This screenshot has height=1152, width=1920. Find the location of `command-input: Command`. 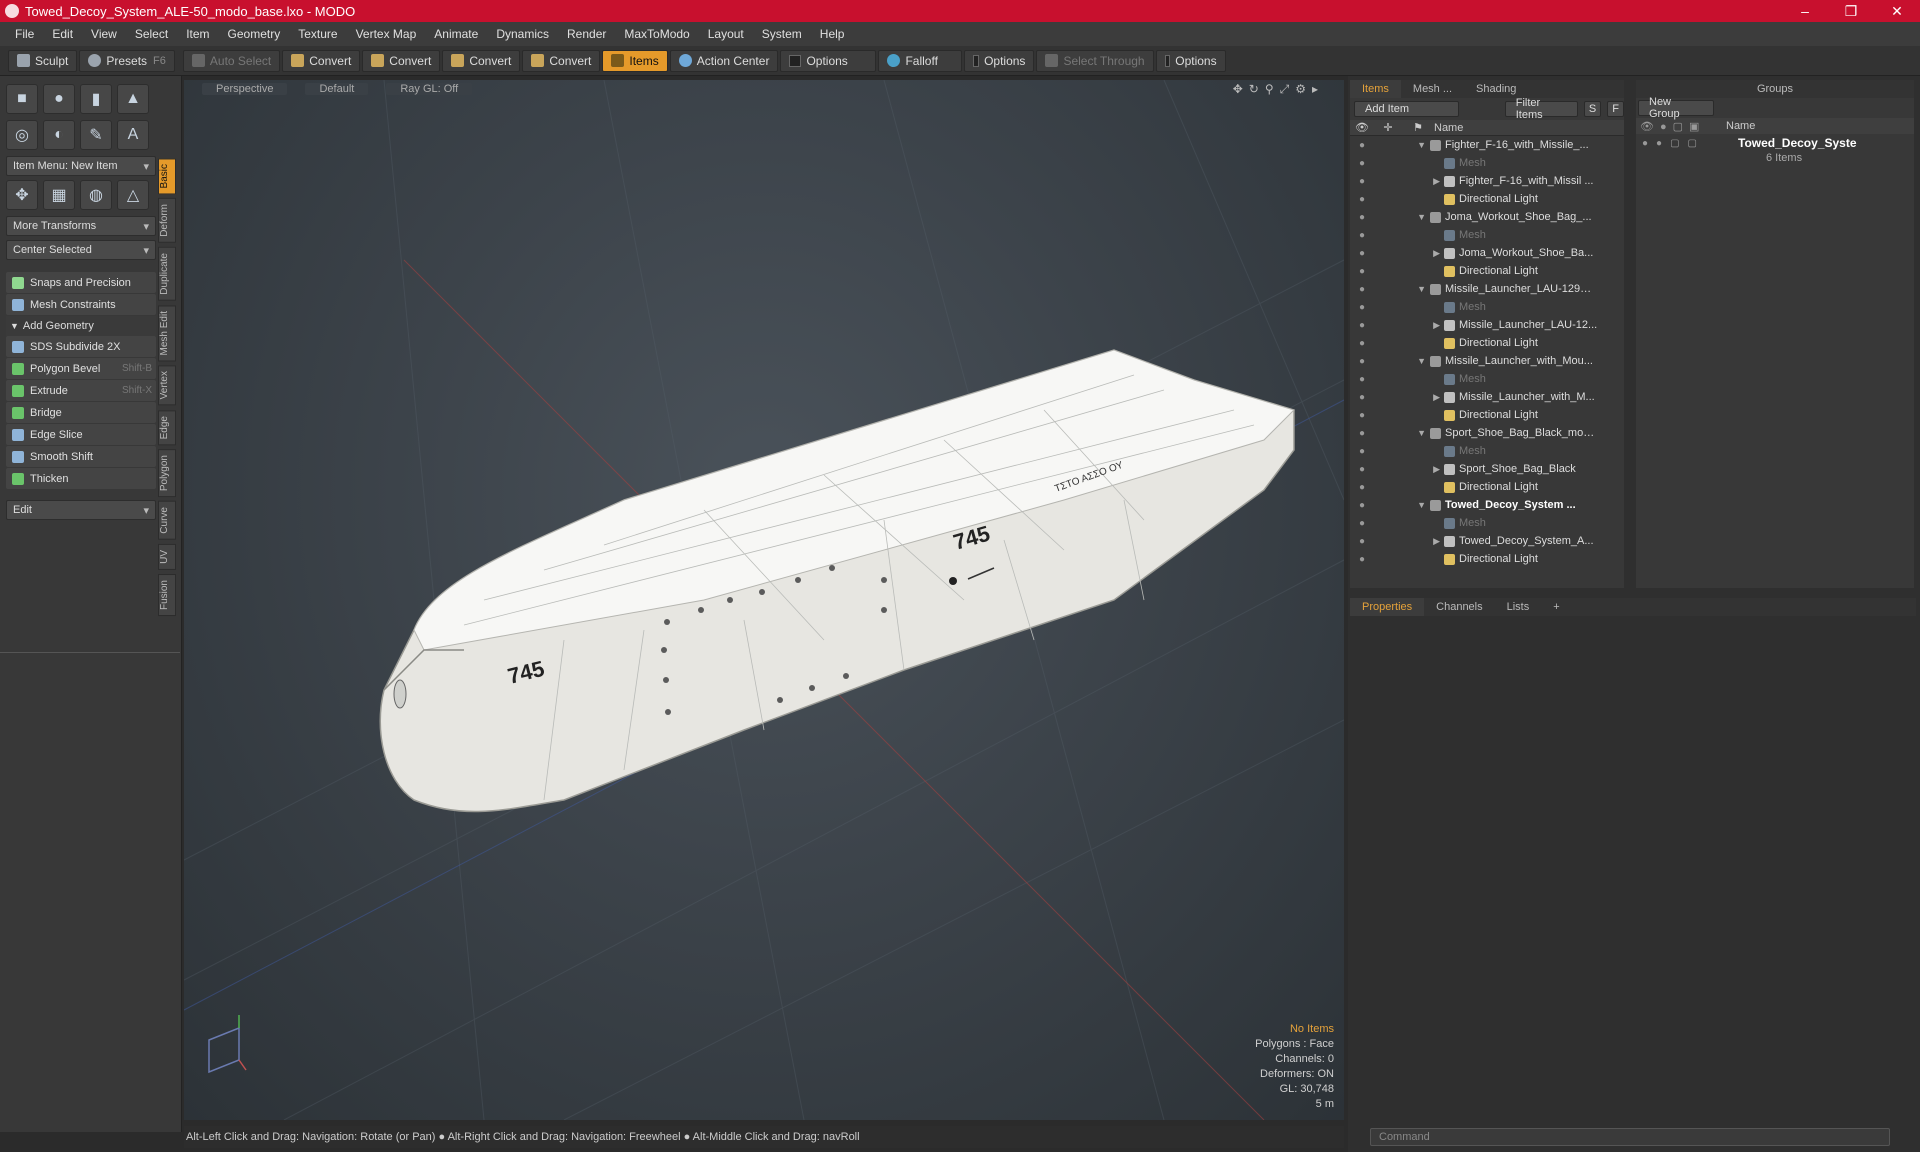

command-input: Command is located at coordinates (1630, 1137).